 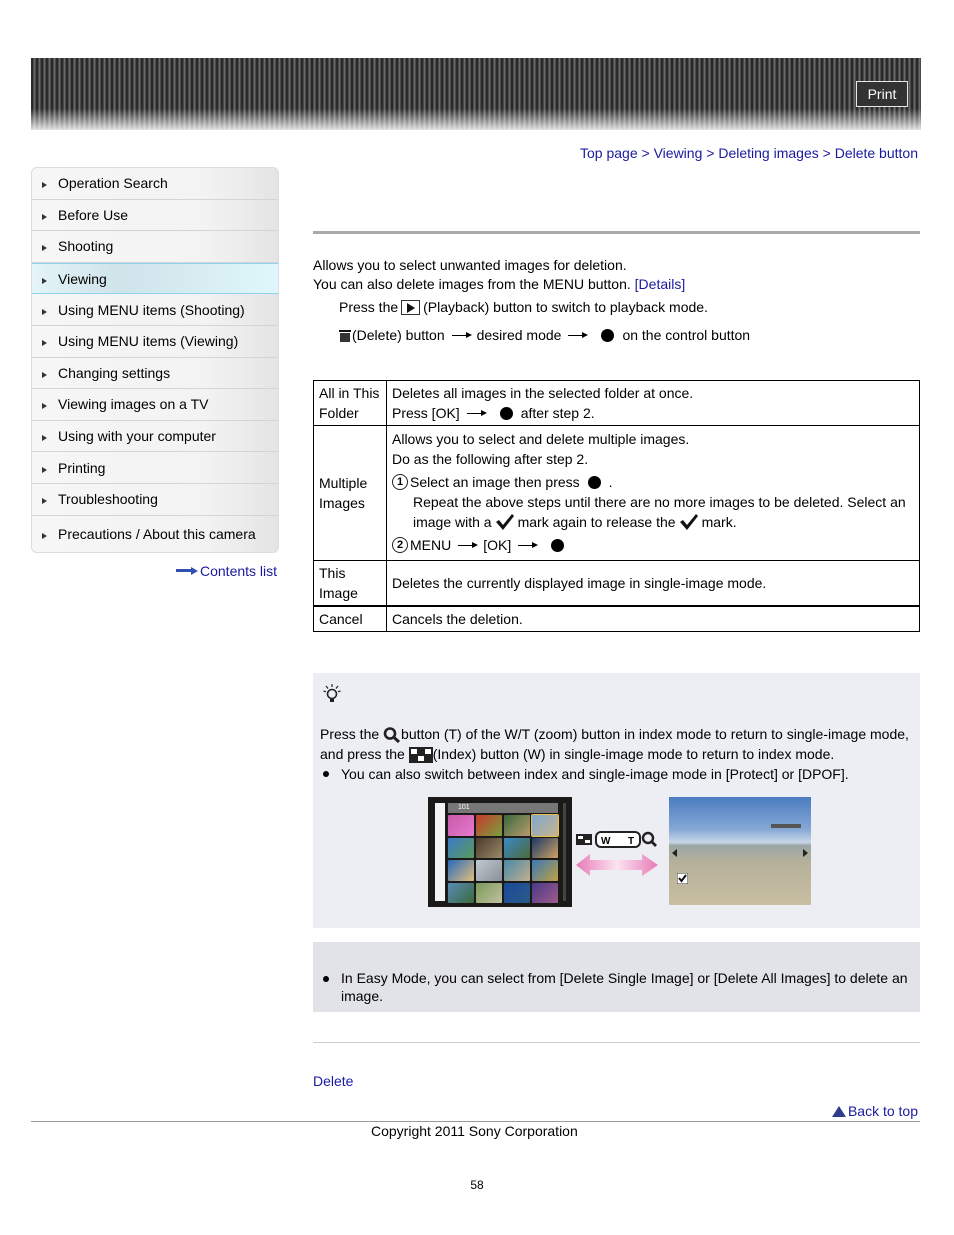 What do you see at coordinates (876, 153) in the screenshot?
I see `breadcrumb-delete-button: Delete button` at bounding box center [876, 153].